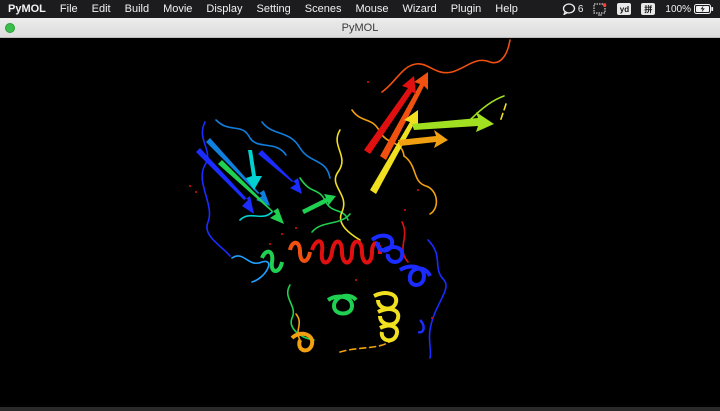 This screenshot has height=411, width=720. Describe the element at coordinates (137, 9) in the screenshot. I see `menu-build: Build` at that location.